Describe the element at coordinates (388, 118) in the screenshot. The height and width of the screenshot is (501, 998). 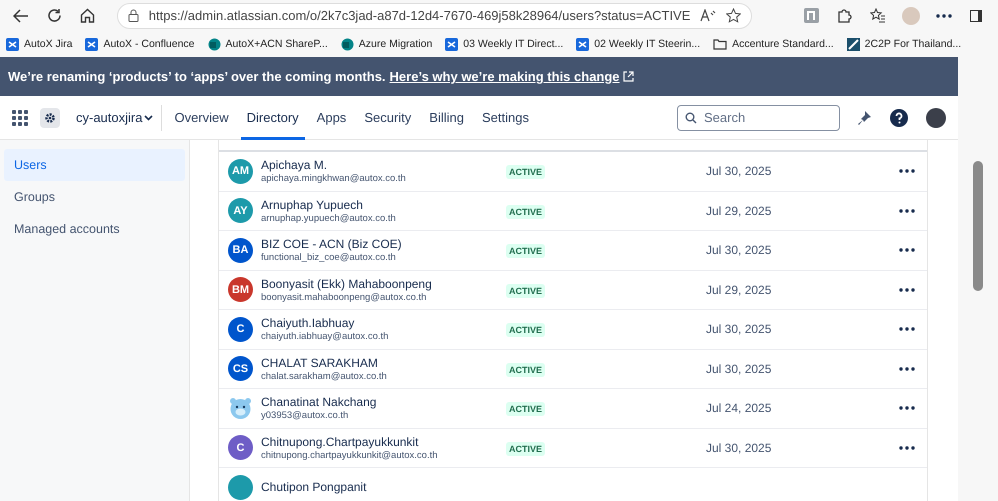
I see `nav-tab: Security` at that location.